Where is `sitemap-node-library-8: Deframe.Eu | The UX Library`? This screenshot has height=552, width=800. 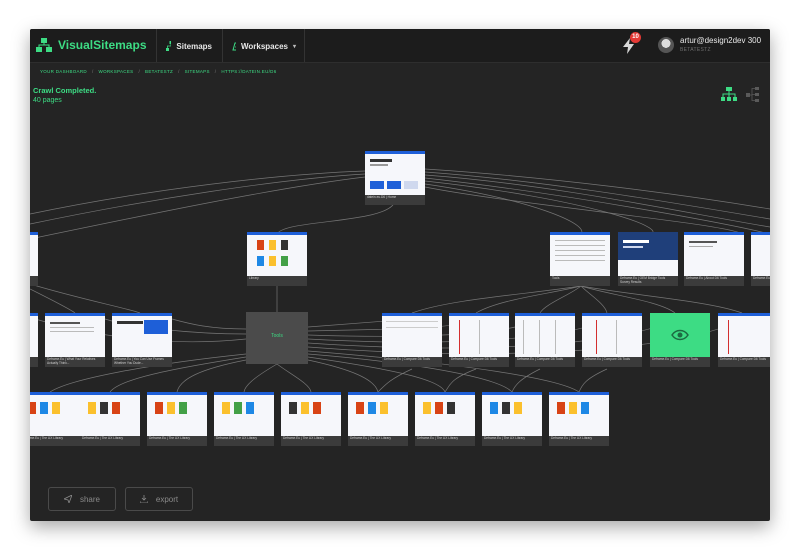 sitemap-node-library-8: Deframe.Eu | The UX Library is located at coordinates (512, 419).